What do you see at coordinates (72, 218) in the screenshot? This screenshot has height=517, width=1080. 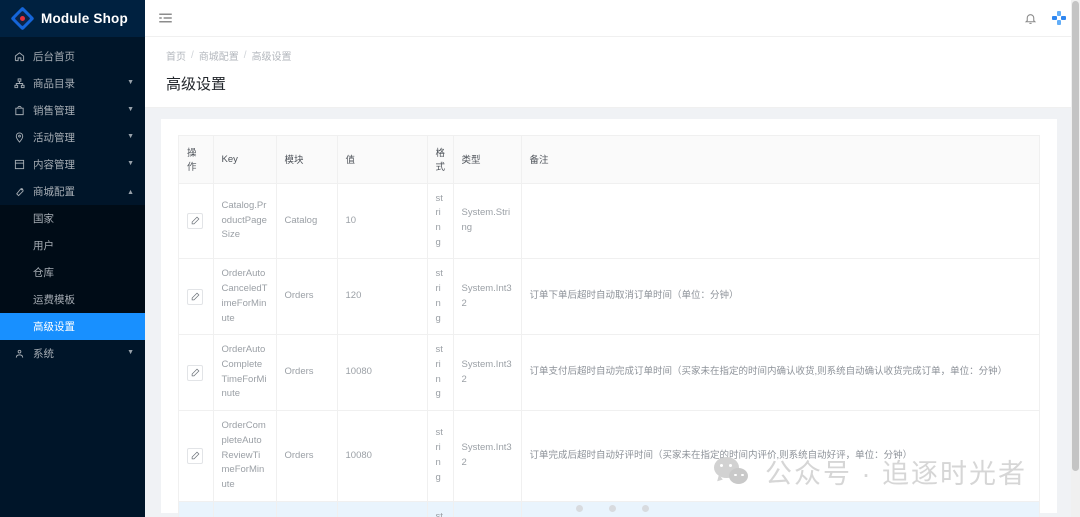 I see `sidebar-subitem-countries: 国家` at bounding box center [72, 218].